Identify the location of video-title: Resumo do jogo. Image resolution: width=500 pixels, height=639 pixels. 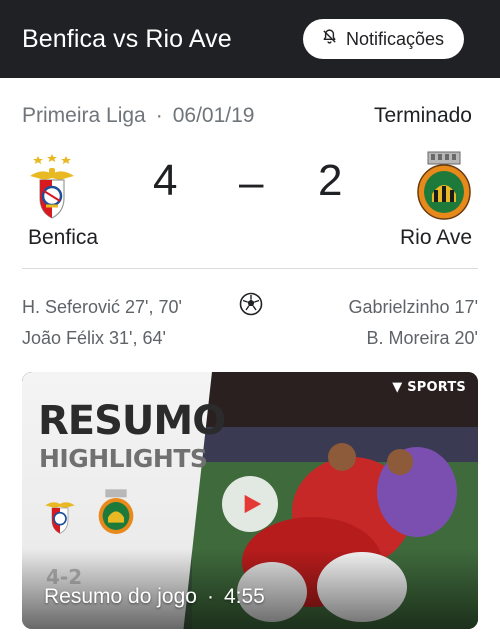
(120, 596).